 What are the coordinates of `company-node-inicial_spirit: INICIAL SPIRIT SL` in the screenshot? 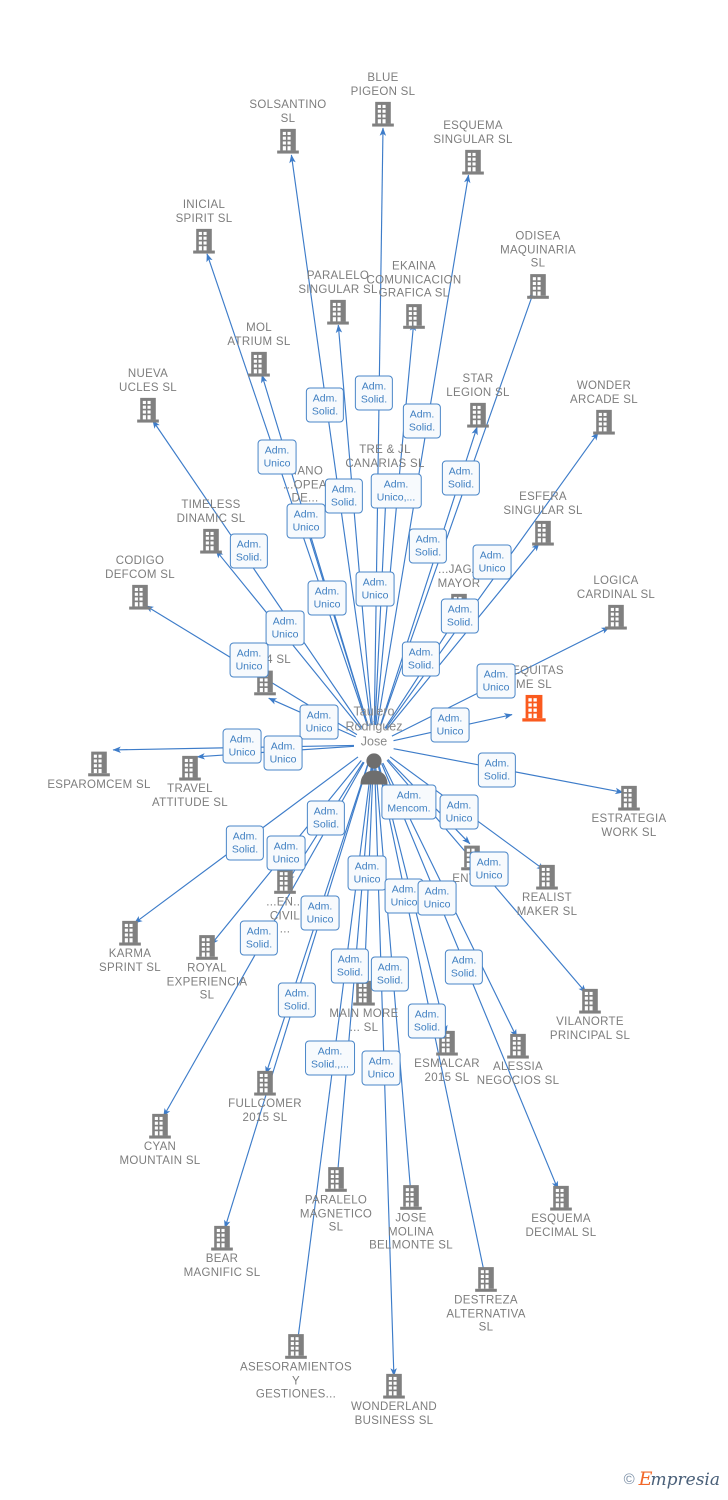 It's located at (204, 227).